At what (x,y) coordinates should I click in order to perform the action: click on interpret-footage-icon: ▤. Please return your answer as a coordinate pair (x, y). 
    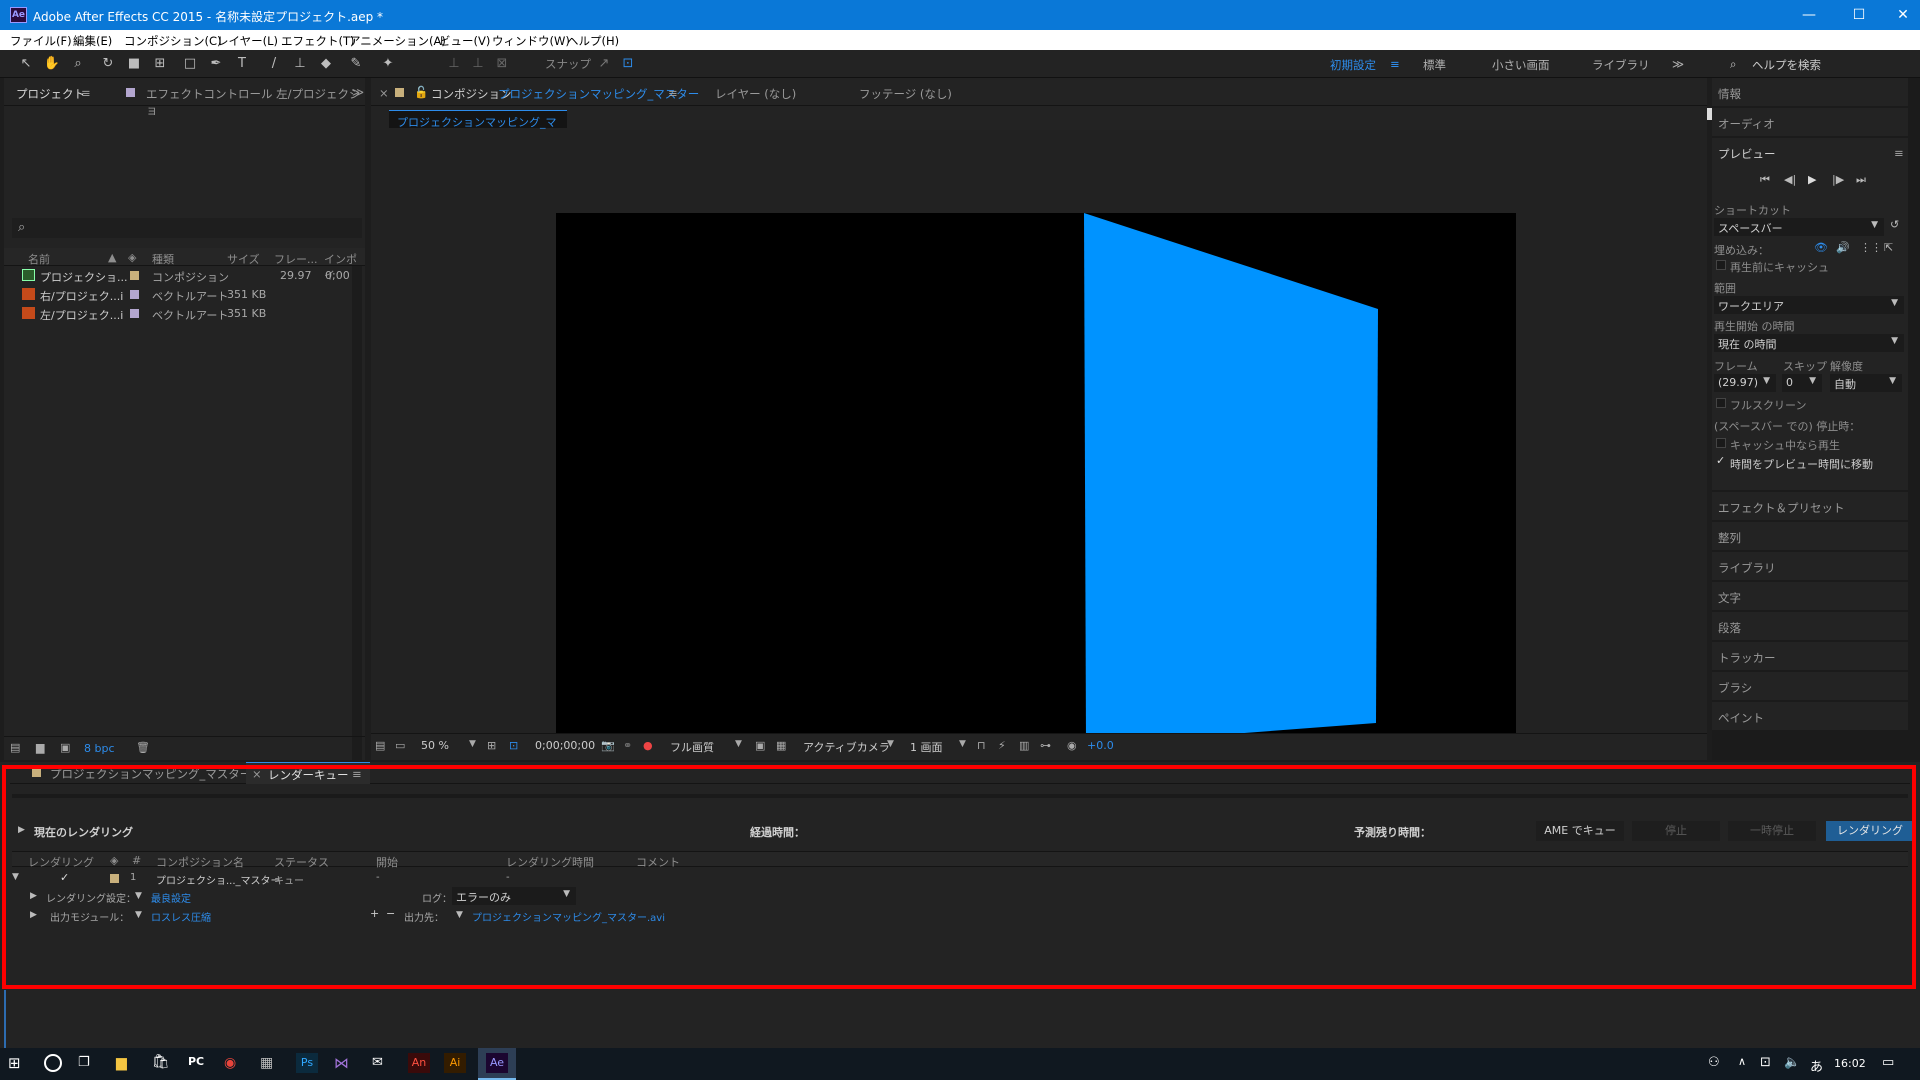
    Looking at the image, I should click on (15, 747).